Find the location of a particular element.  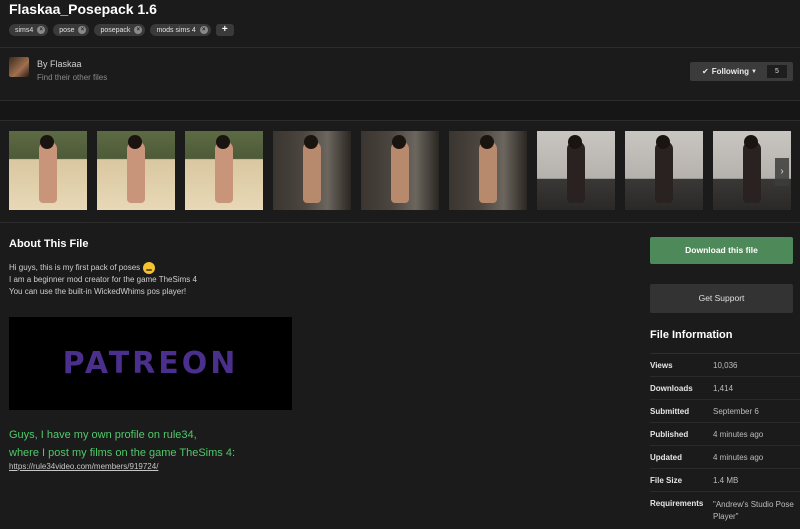

info-row-submitted: Submitted September 6 is located at coordinates (725, 410).